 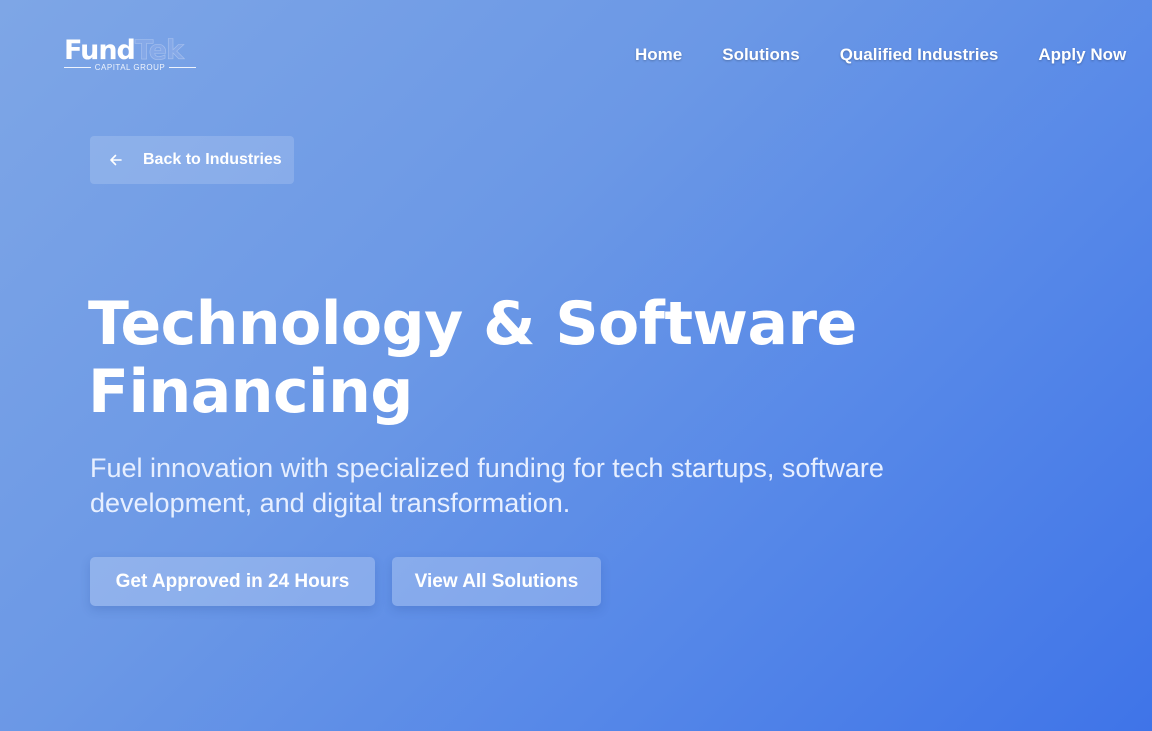 I want to click on brand-logo: FundTek CAPITAL GROUP, so click(x=134, y=55).